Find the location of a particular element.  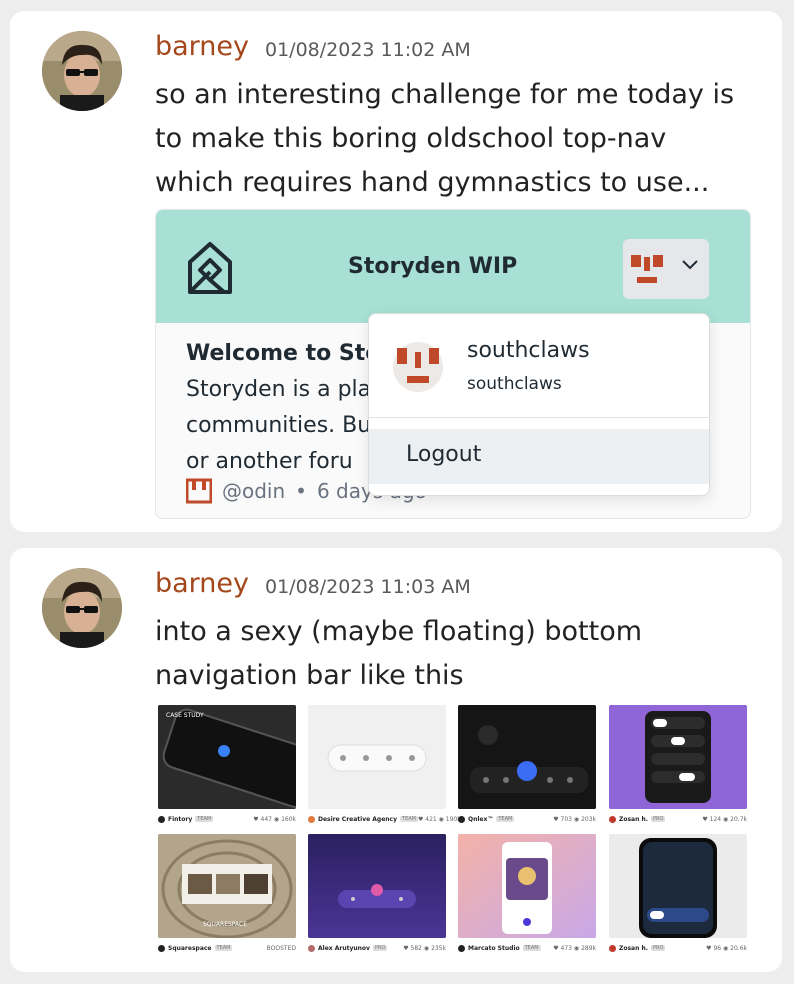

storyden-logo-icon is located at coordinates (210, 268).